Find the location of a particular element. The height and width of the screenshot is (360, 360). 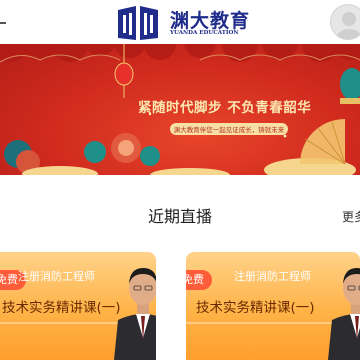

free-badge: 免费 is located at coordinates (199, 280).